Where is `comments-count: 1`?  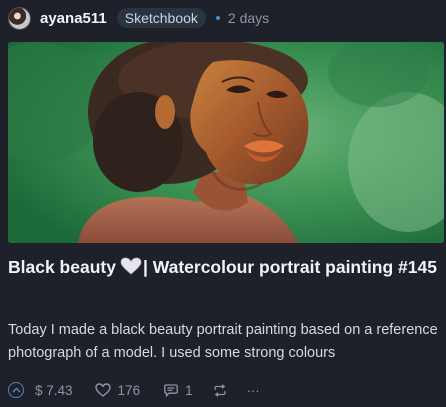 comments-count: 1 is located at coordinates (189, 390).